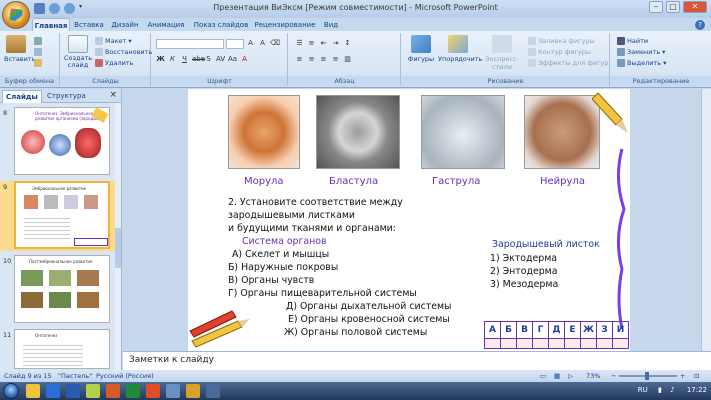 The image size is (711, 400). I want to click on ie-icon, so click(53, 391).